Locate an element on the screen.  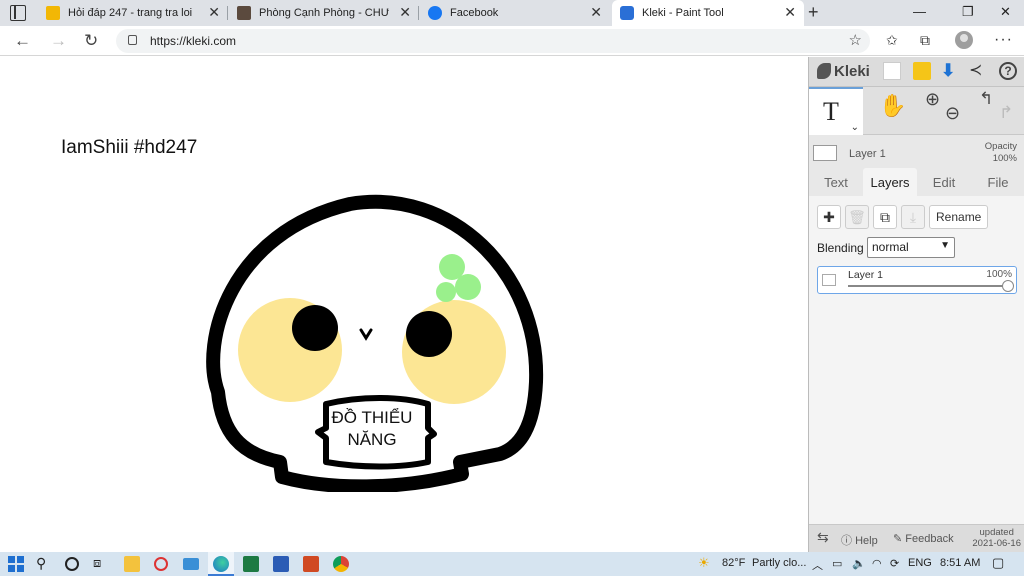
battery-icon: ▭ is located at coordinates (837, 563).